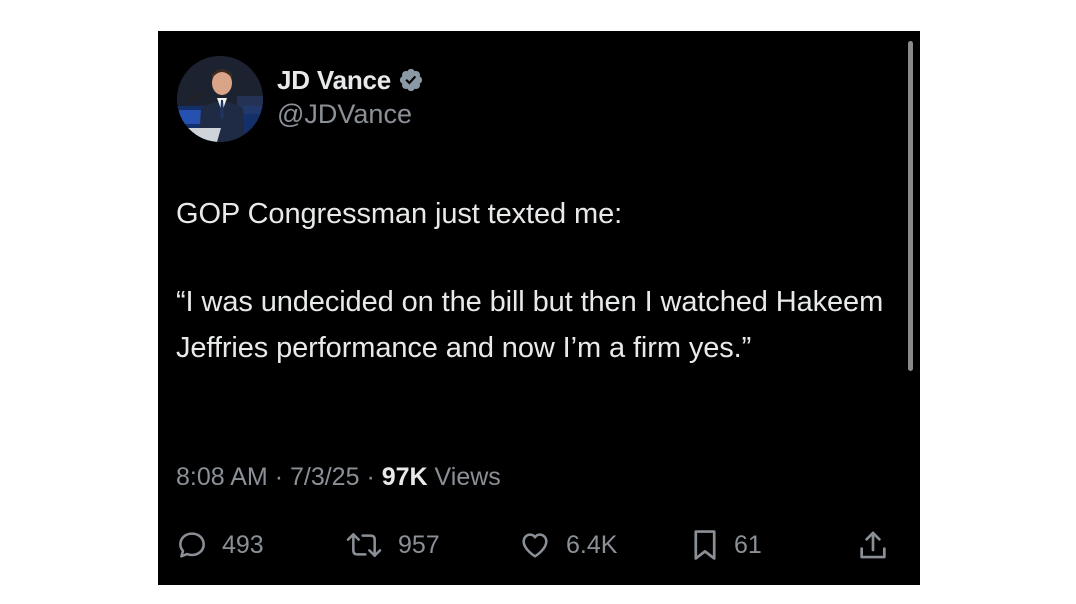 Image resolution: width=1076 pixels, height=604 pixels. I want to click on repost-count: 957, so click(419, 544).